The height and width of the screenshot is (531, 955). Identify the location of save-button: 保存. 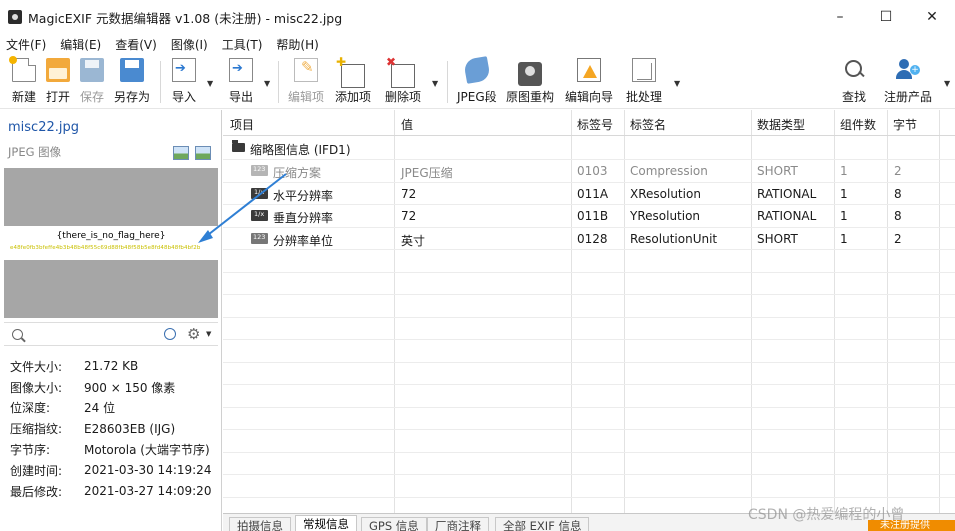
(92, 82).